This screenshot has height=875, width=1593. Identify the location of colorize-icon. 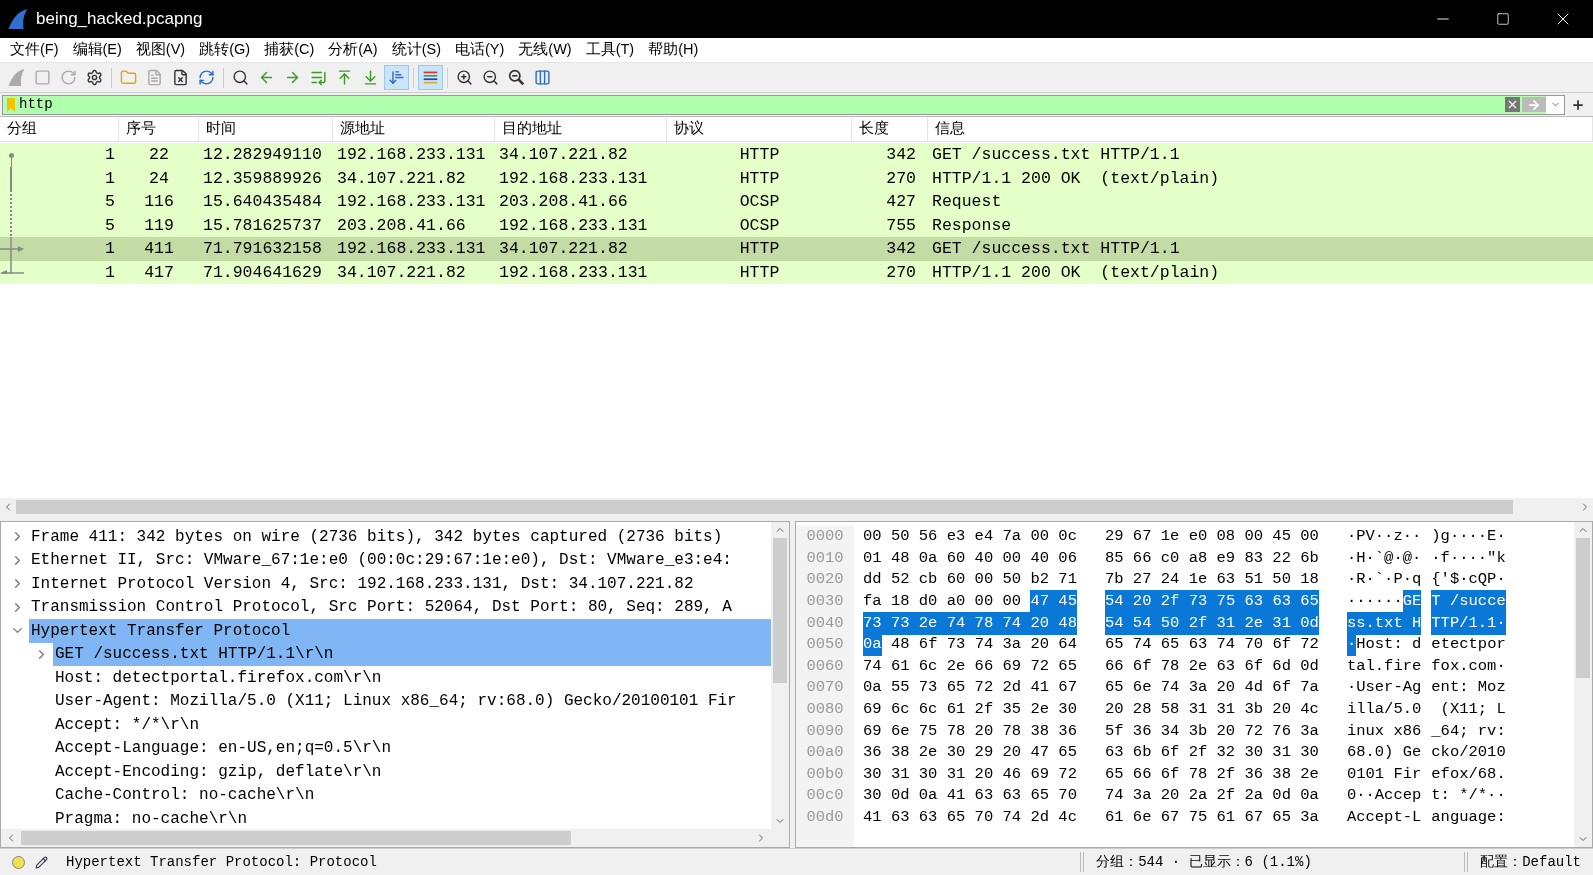
(430, 77).